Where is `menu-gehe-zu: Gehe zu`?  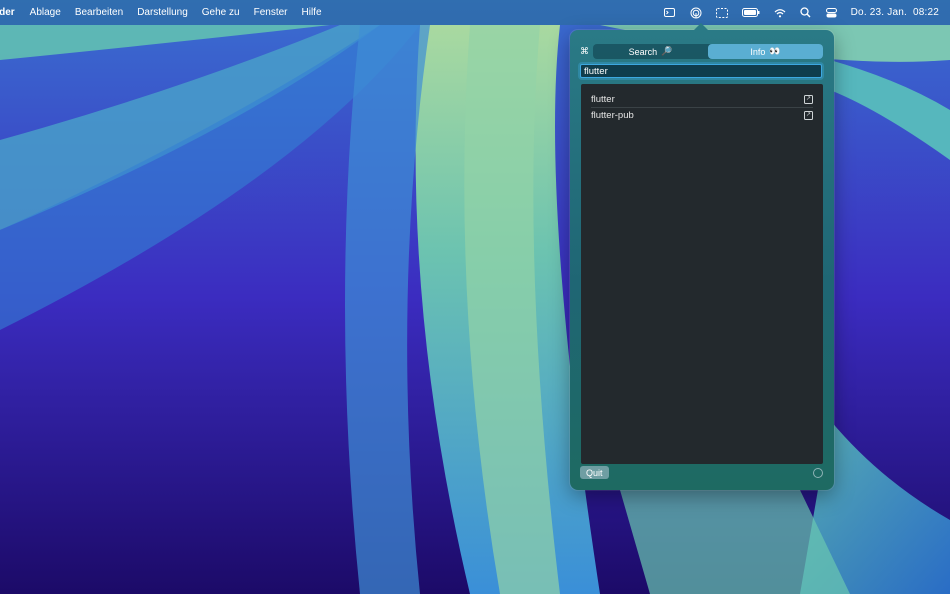 menu-gehe-zu: Gehe zu is located at coordinates (221, 12).